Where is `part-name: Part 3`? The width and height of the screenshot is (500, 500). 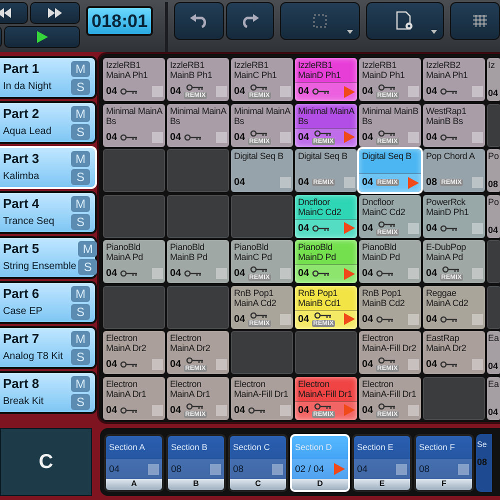 part-name: Part 3 is located at coordinates (21, 158).